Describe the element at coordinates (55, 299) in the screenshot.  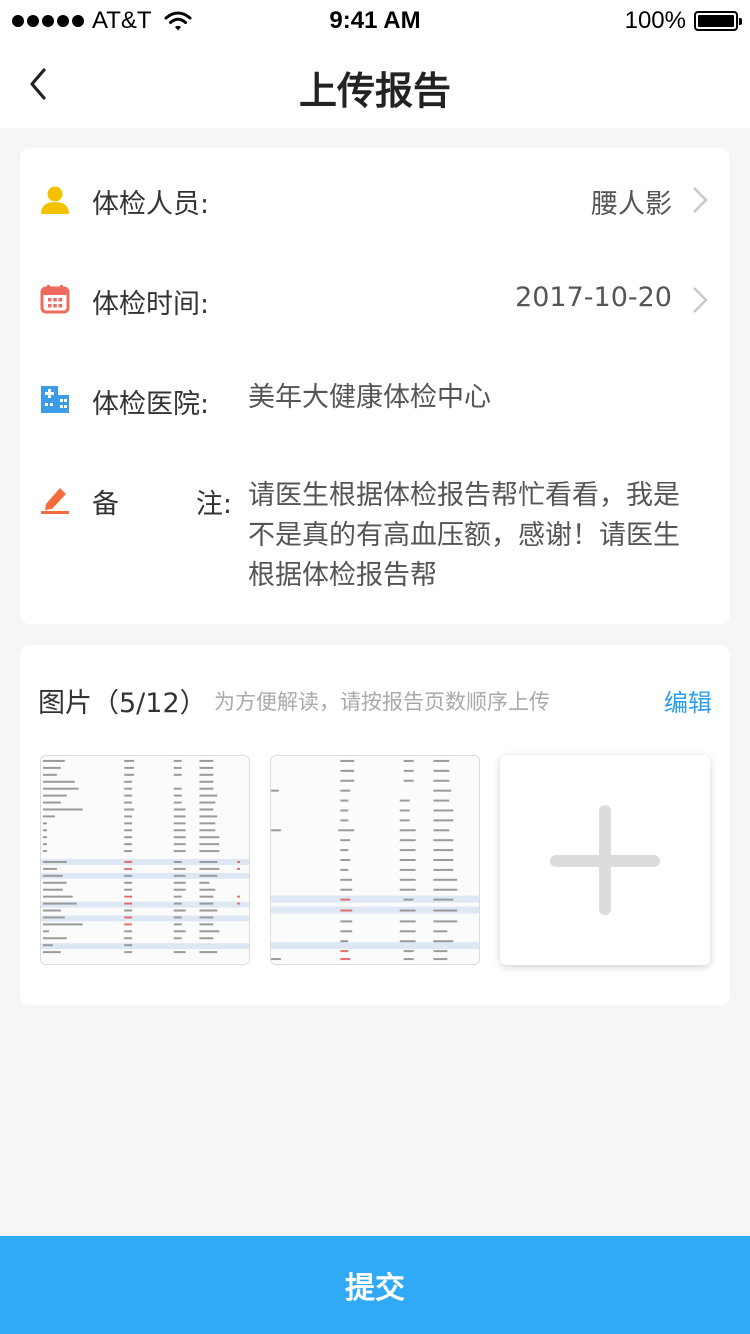
I see `calendar-icon` at that location.